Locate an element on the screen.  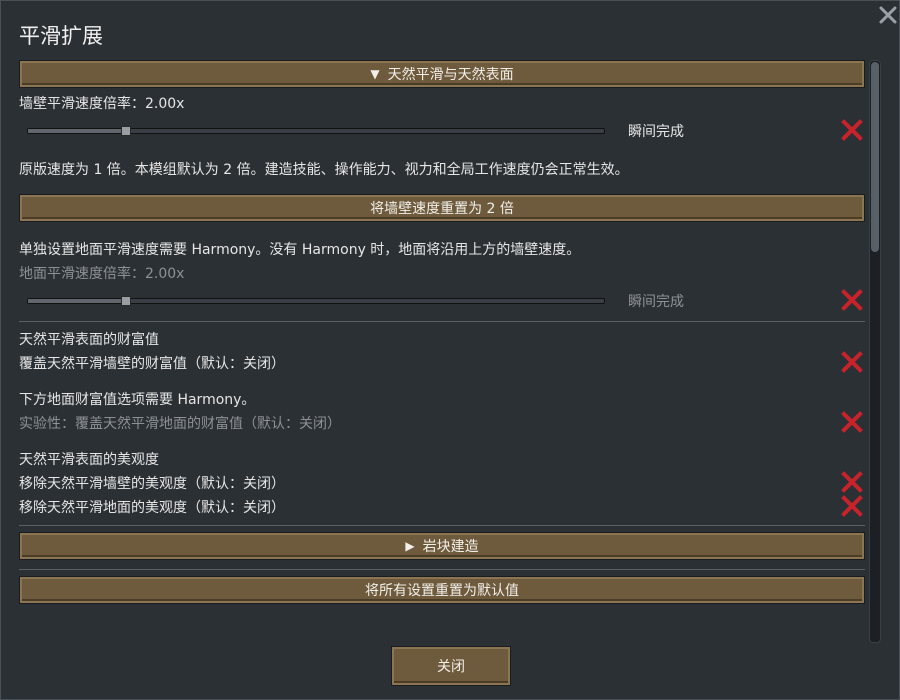
expand-arrow-icon: ▼ is located at coordinates (375, 74).